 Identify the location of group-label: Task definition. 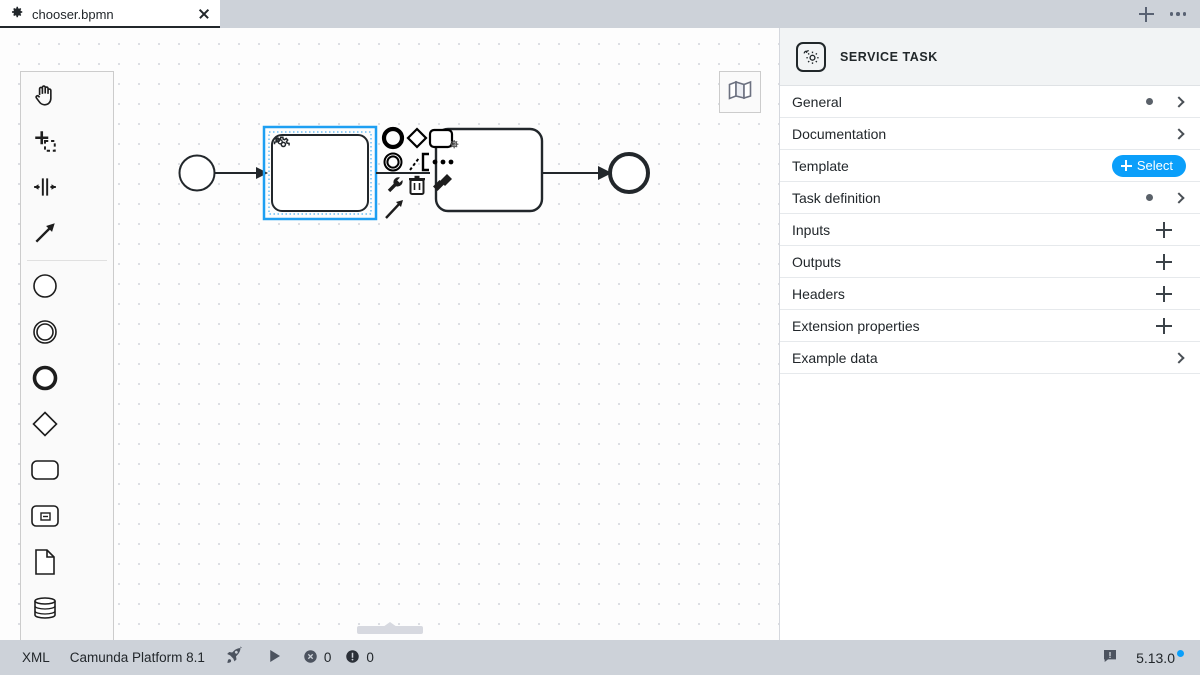
(836, 197).